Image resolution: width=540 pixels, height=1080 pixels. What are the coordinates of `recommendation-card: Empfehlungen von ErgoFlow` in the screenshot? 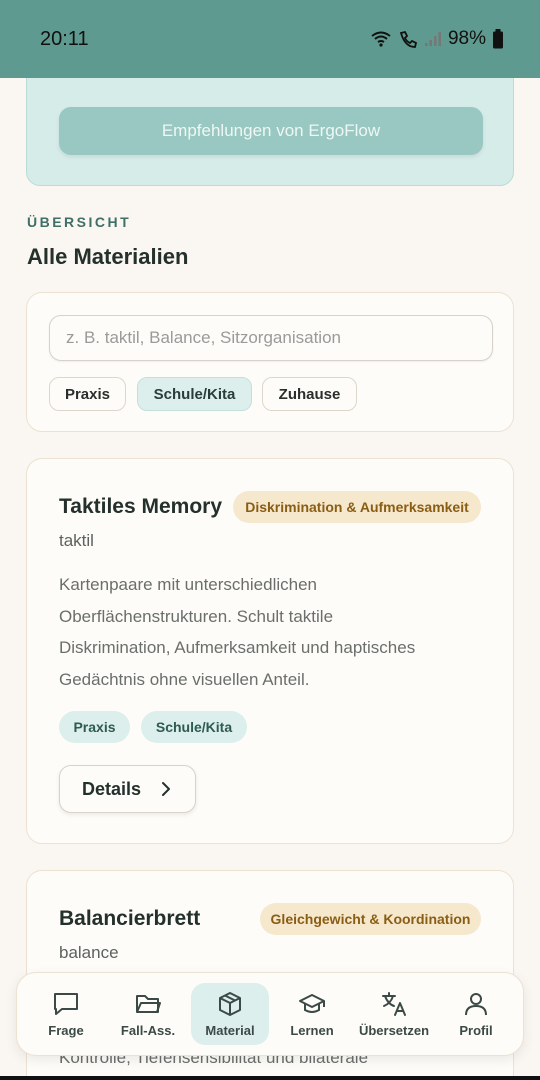 It's located at (270, 132).